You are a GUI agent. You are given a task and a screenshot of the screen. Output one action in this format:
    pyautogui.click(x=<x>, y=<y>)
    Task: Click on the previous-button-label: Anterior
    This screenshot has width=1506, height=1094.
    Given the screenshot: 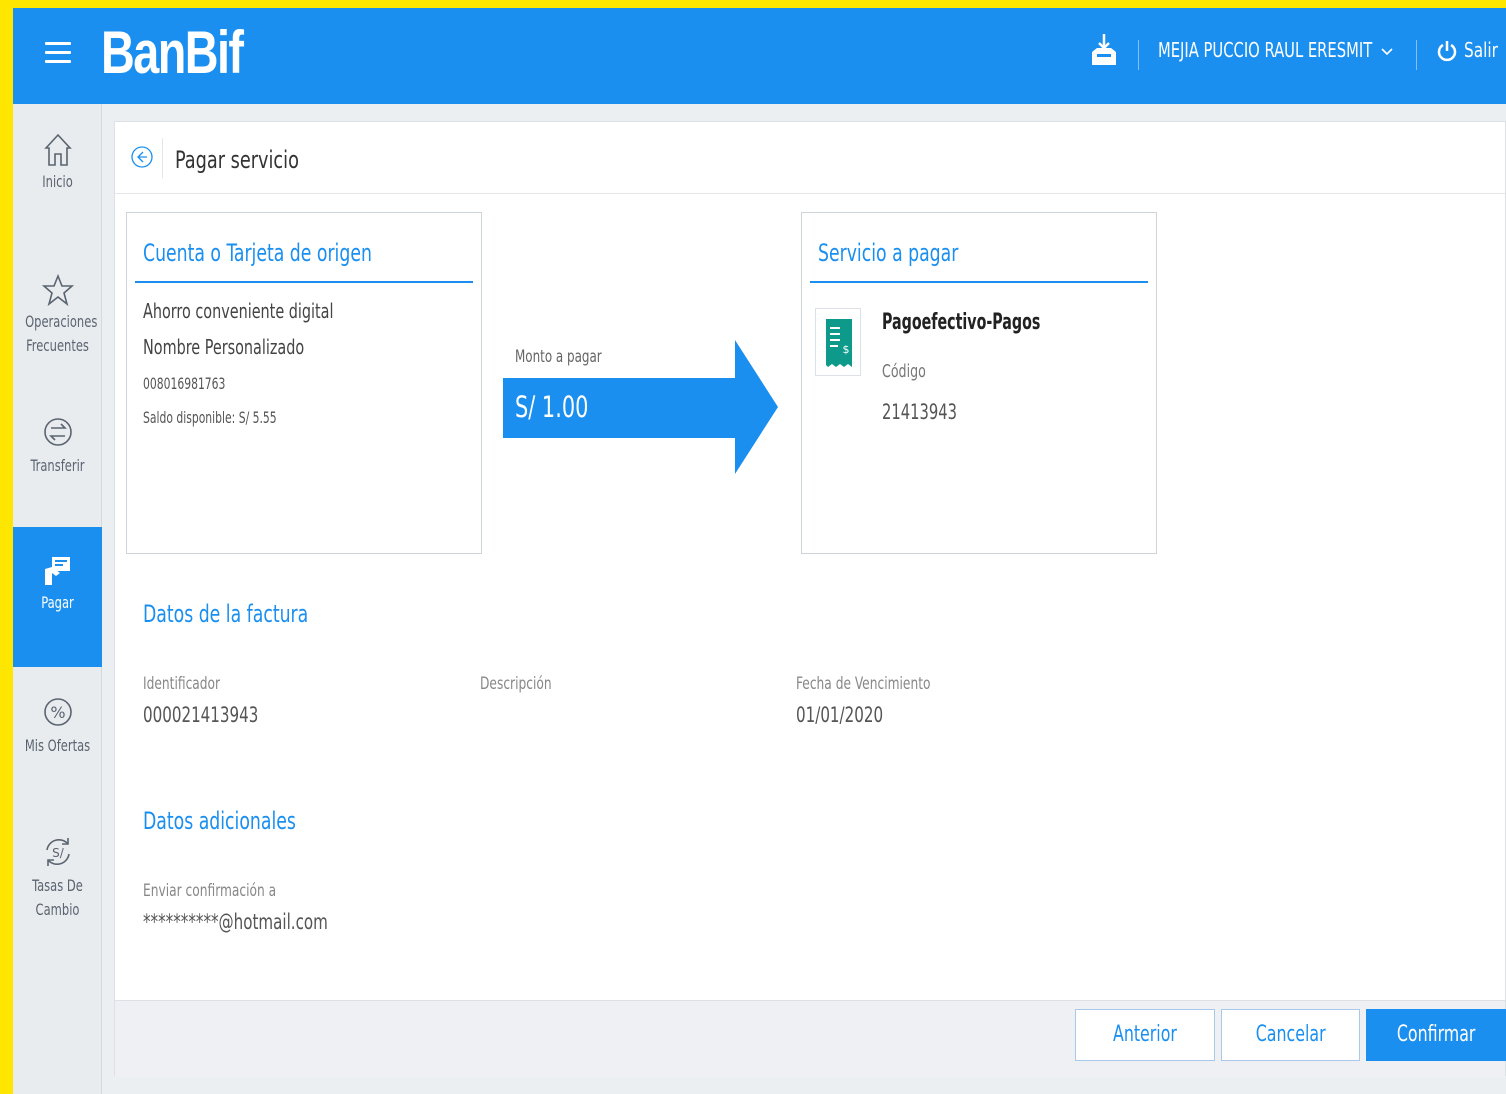 What is the action you would take?
    pyautogui.click(x=1145, y=1034)
    